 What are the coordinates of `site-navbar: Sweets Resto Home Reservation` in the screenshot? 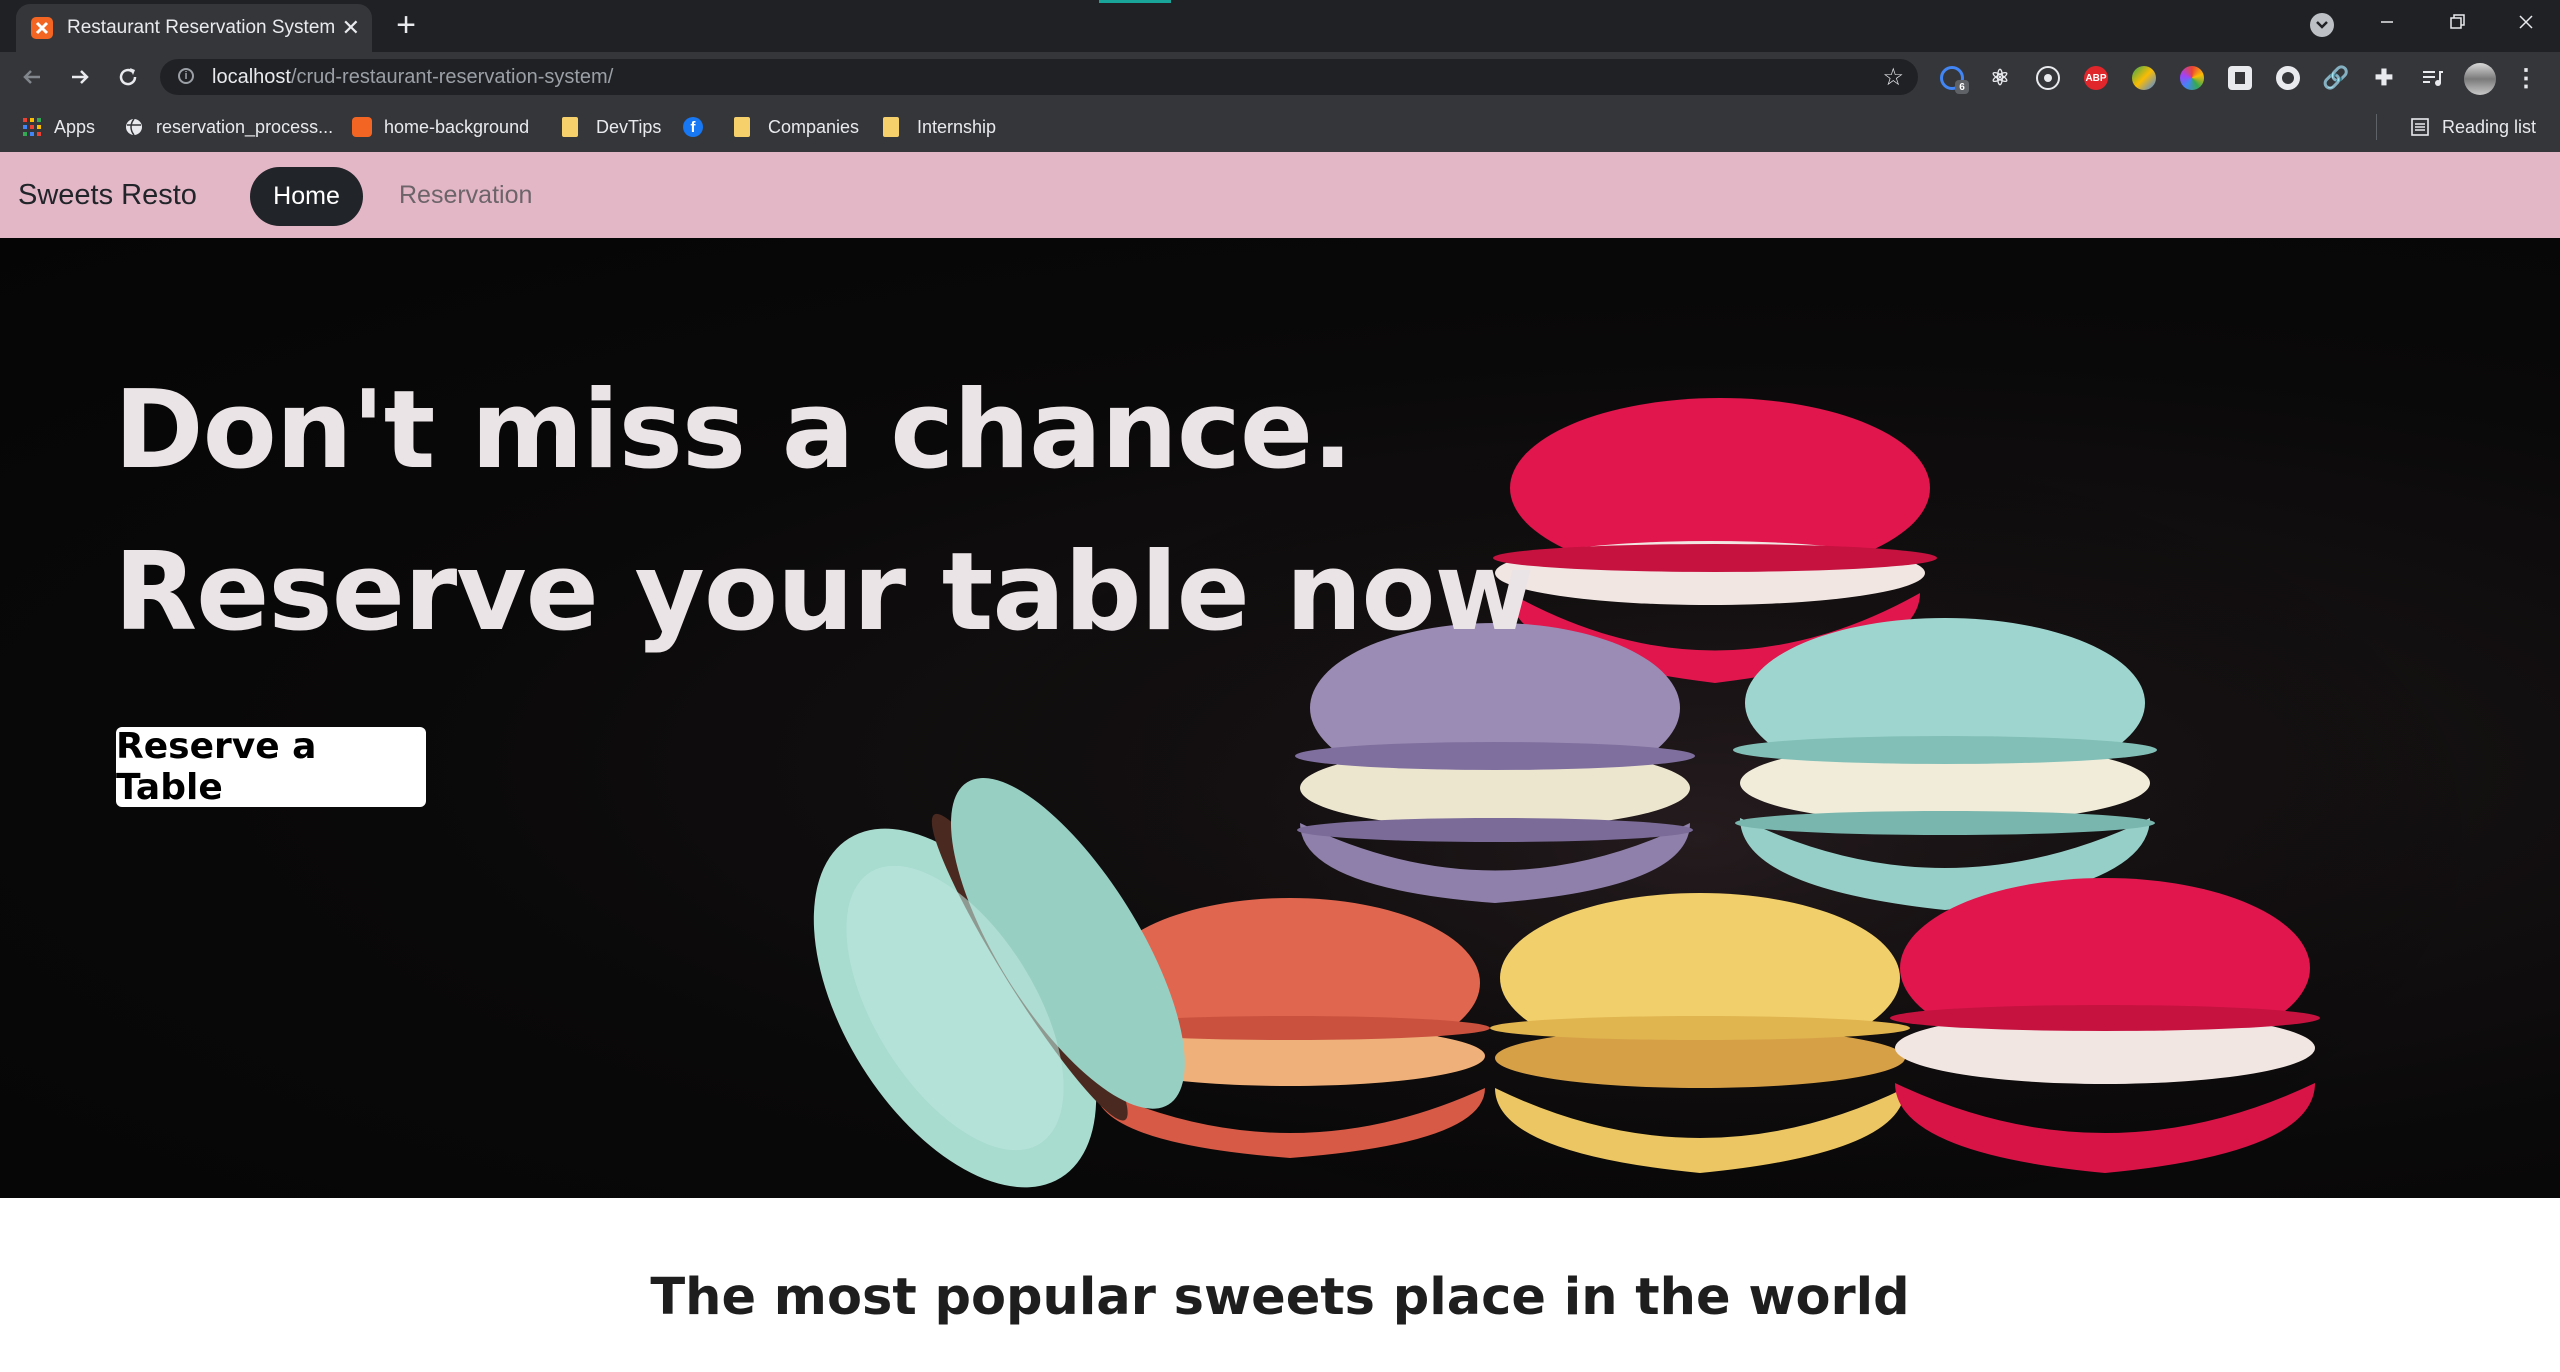 It's located at (1280, 195).